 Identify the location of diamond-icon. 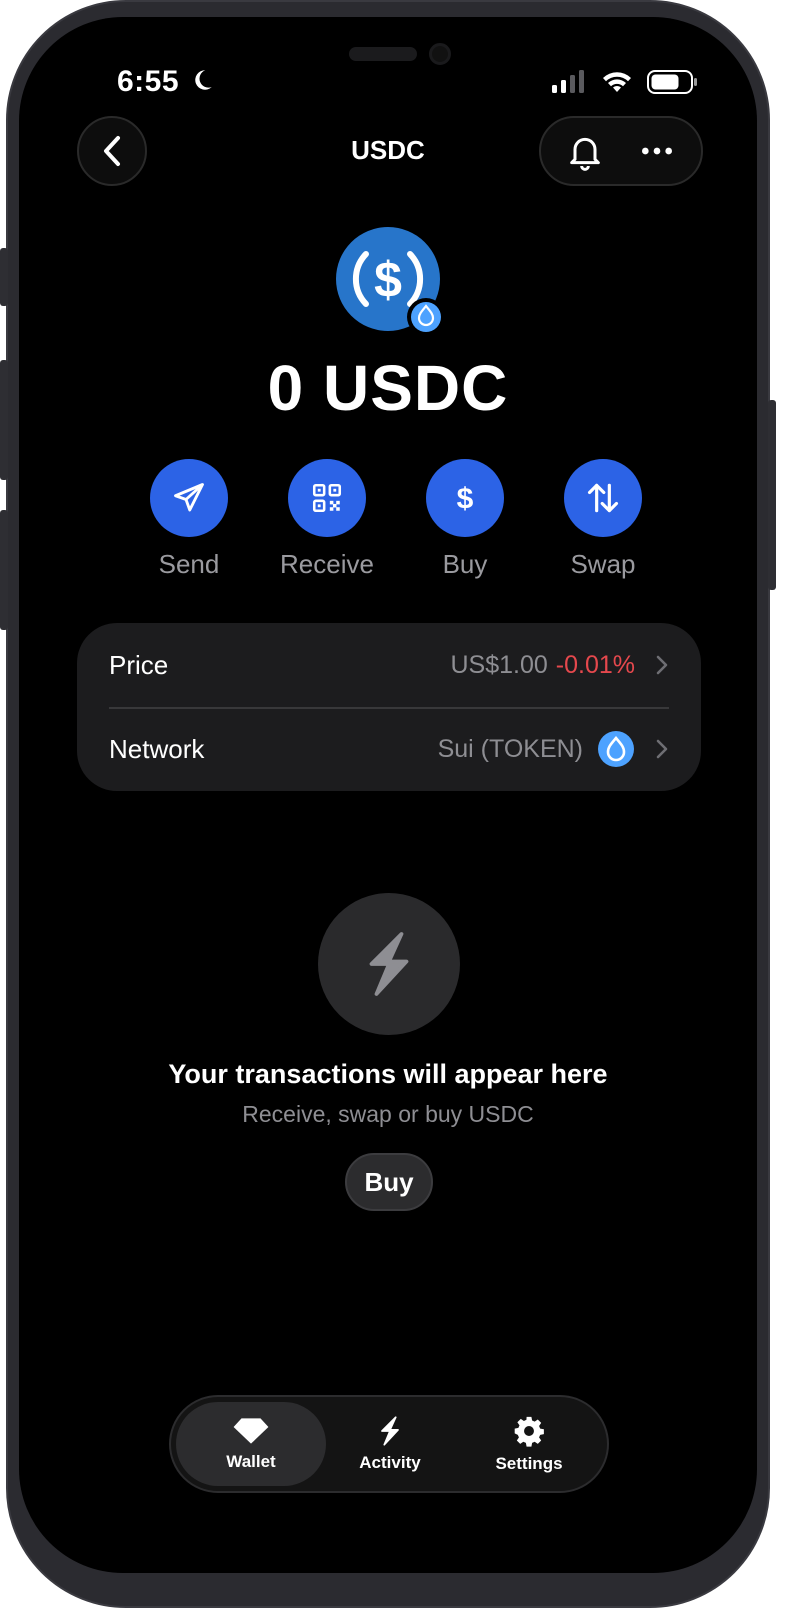
(251, 1431).